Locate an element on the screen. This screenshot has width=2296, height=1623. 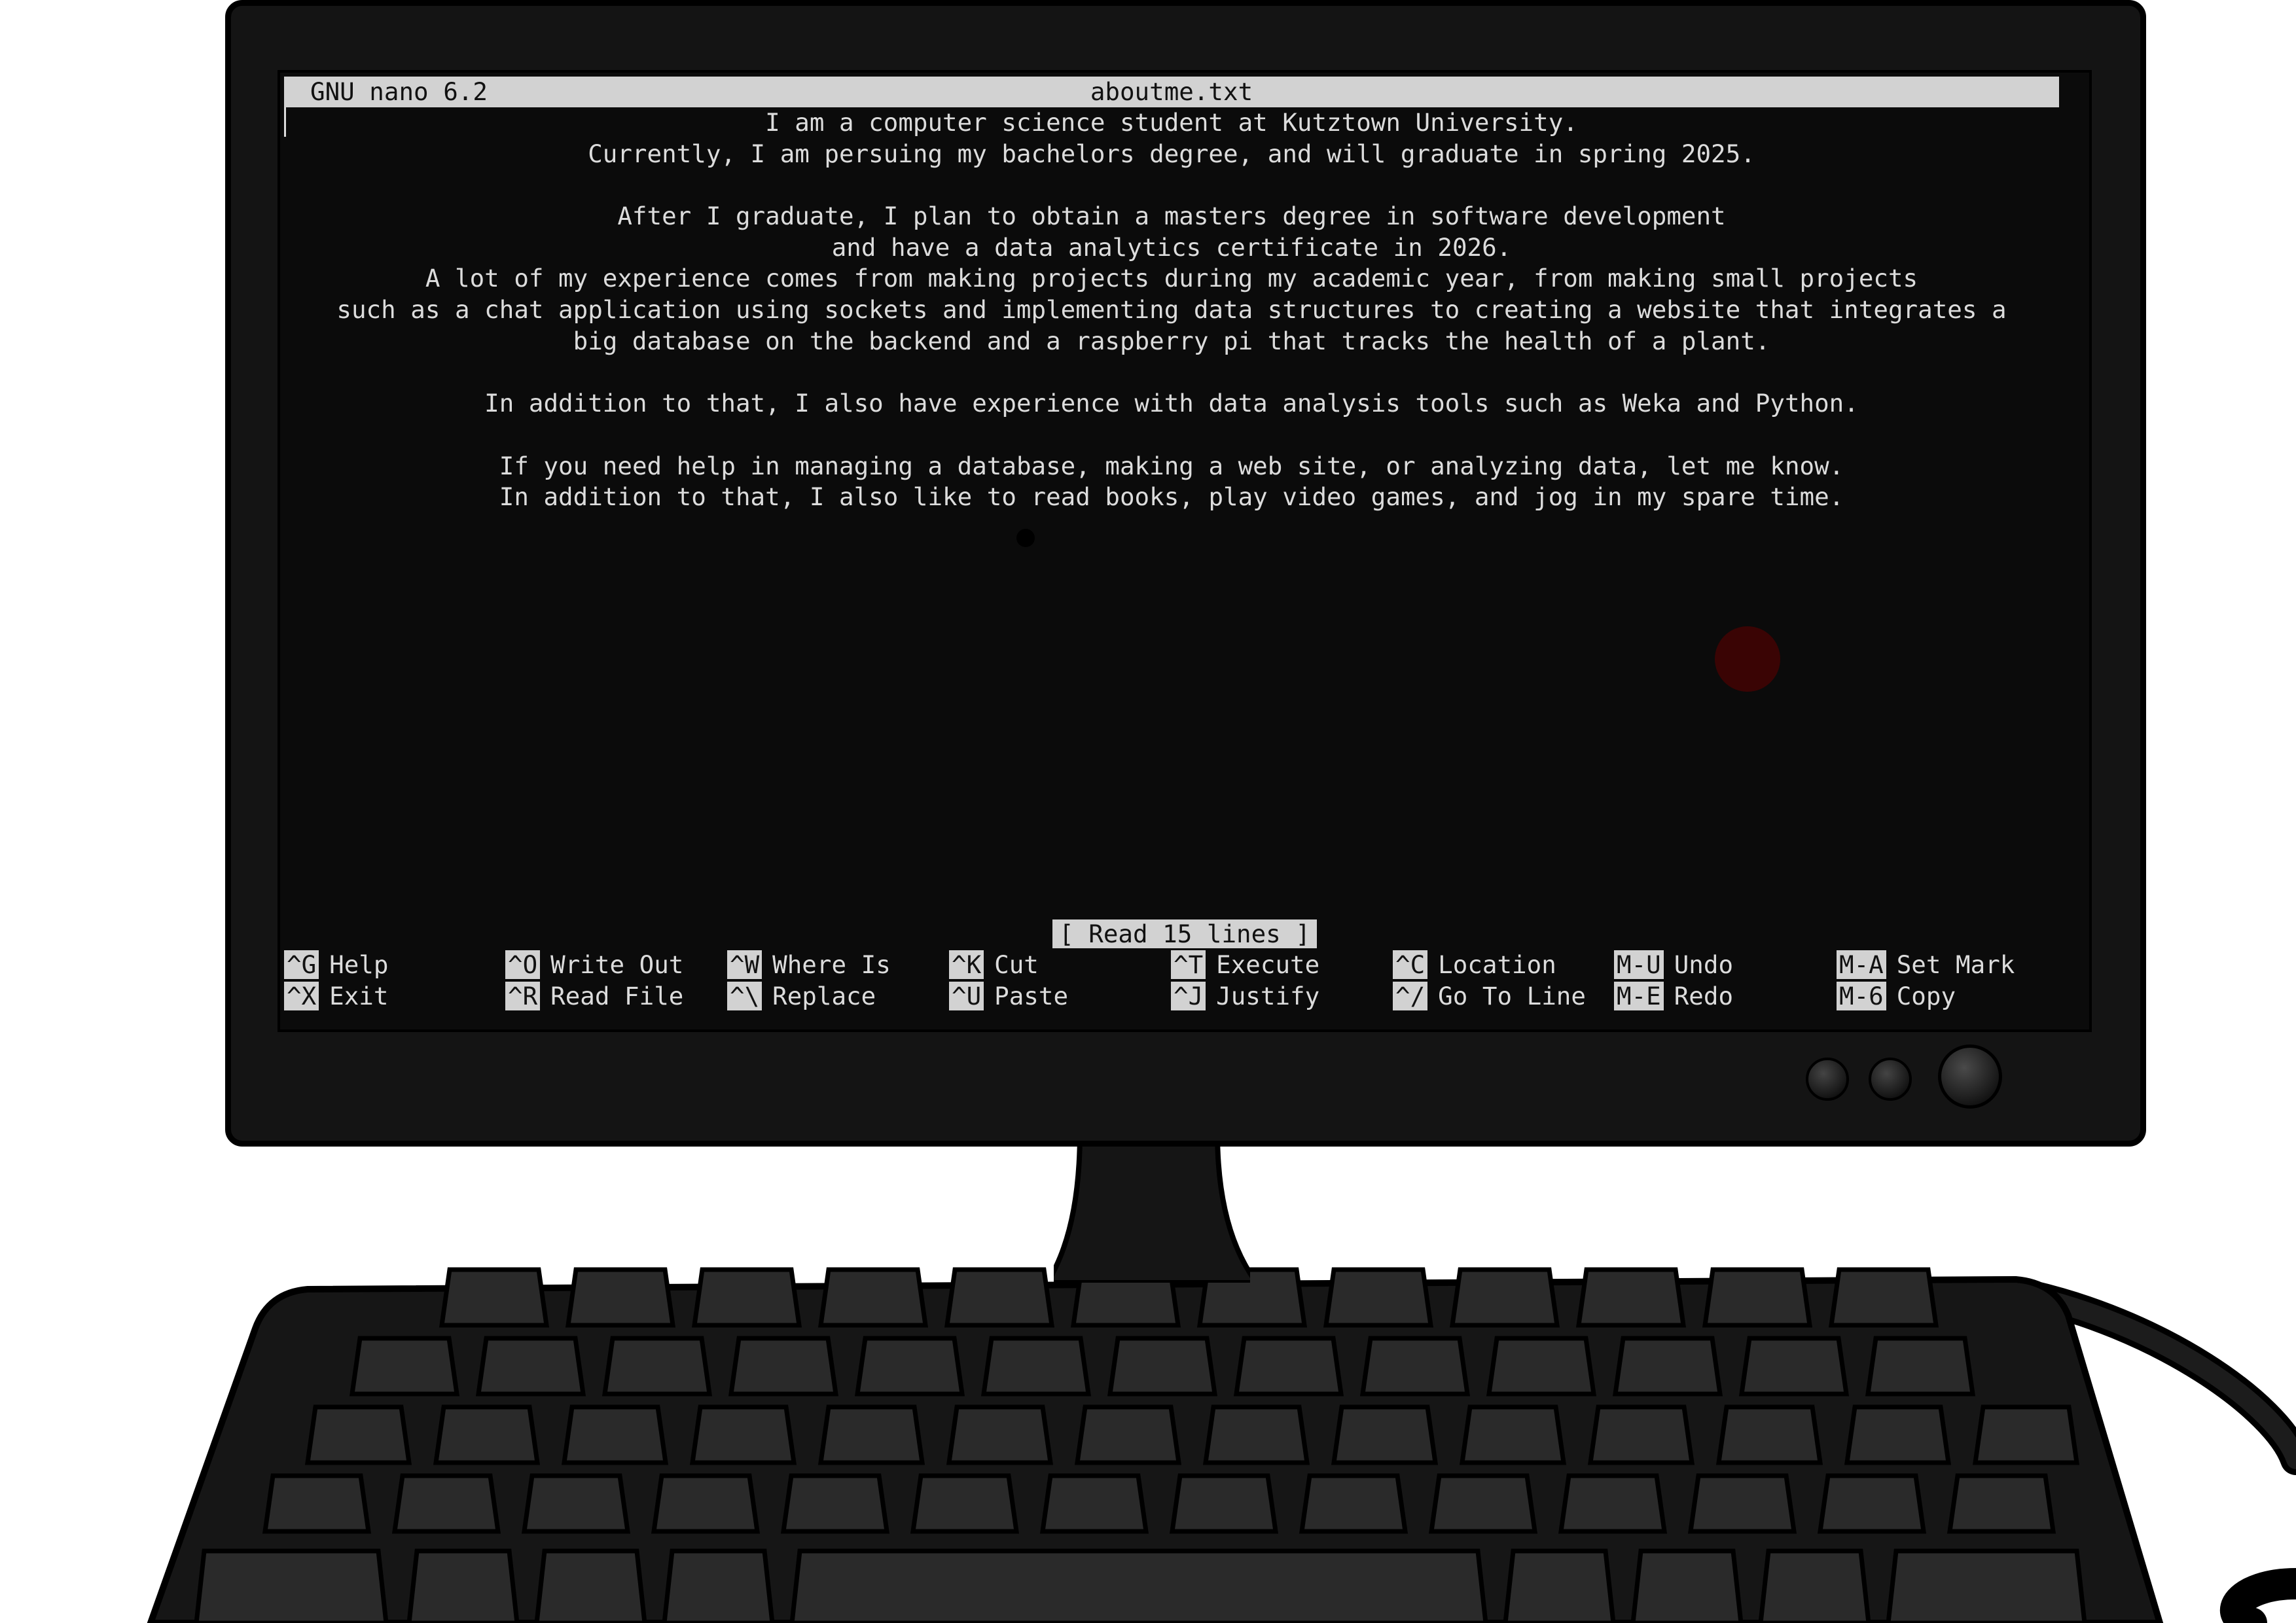
shortcut-execute: ^T Execute is located at coordinates (1245, 966).